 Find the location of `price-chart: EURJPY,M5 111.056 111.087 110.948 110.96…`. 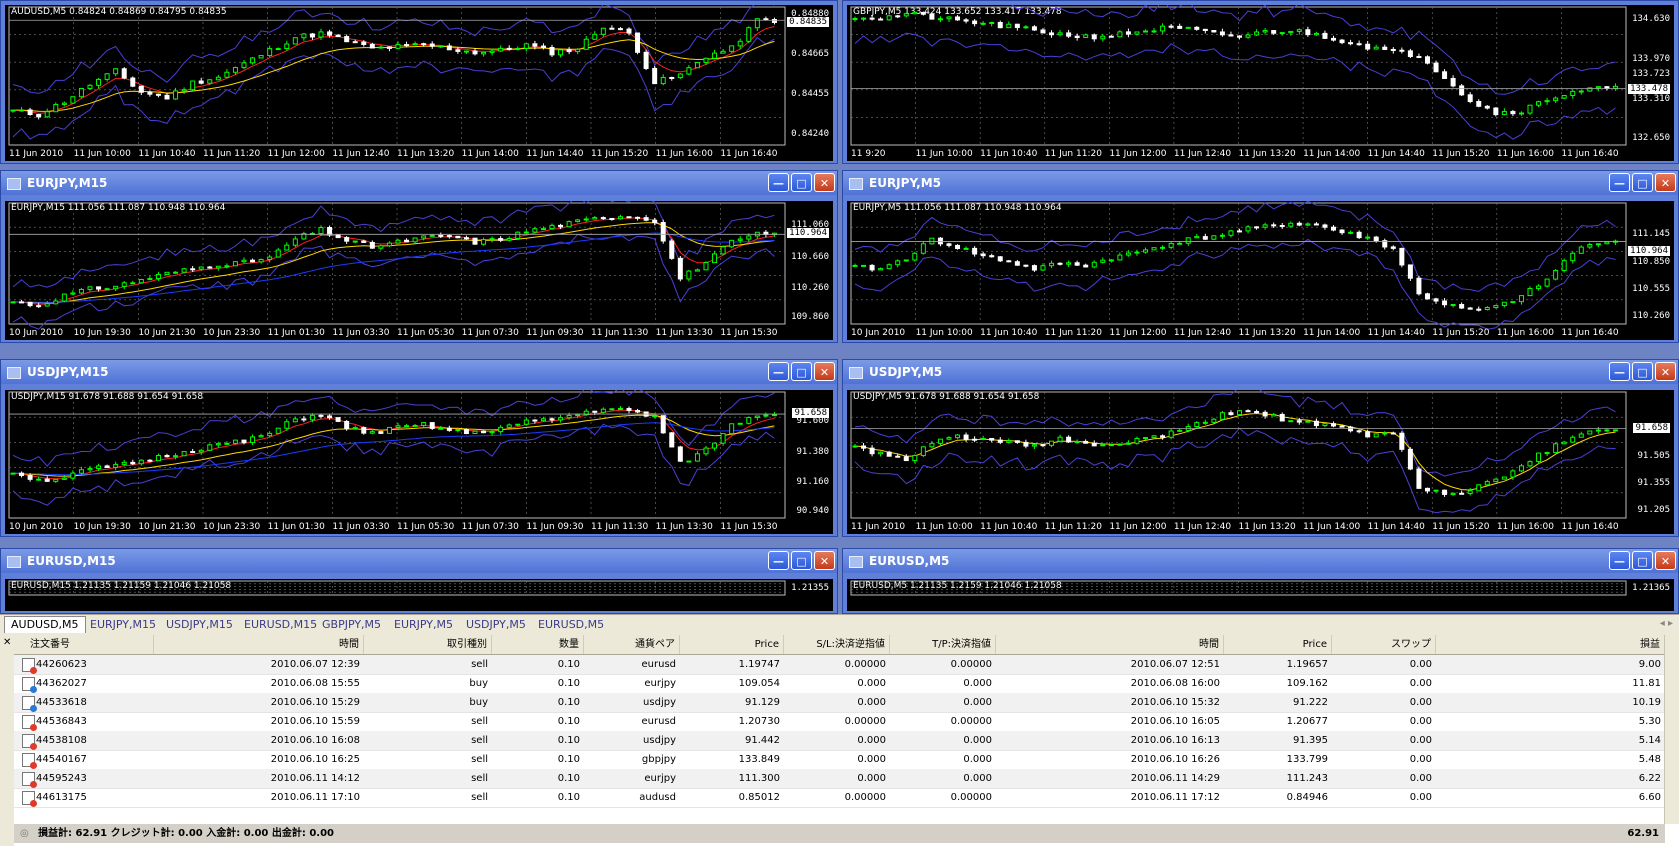

price-chart: EURJPY,M5 111.056 111.087 110.948 110.96… is located at coordinates (1260, 270).